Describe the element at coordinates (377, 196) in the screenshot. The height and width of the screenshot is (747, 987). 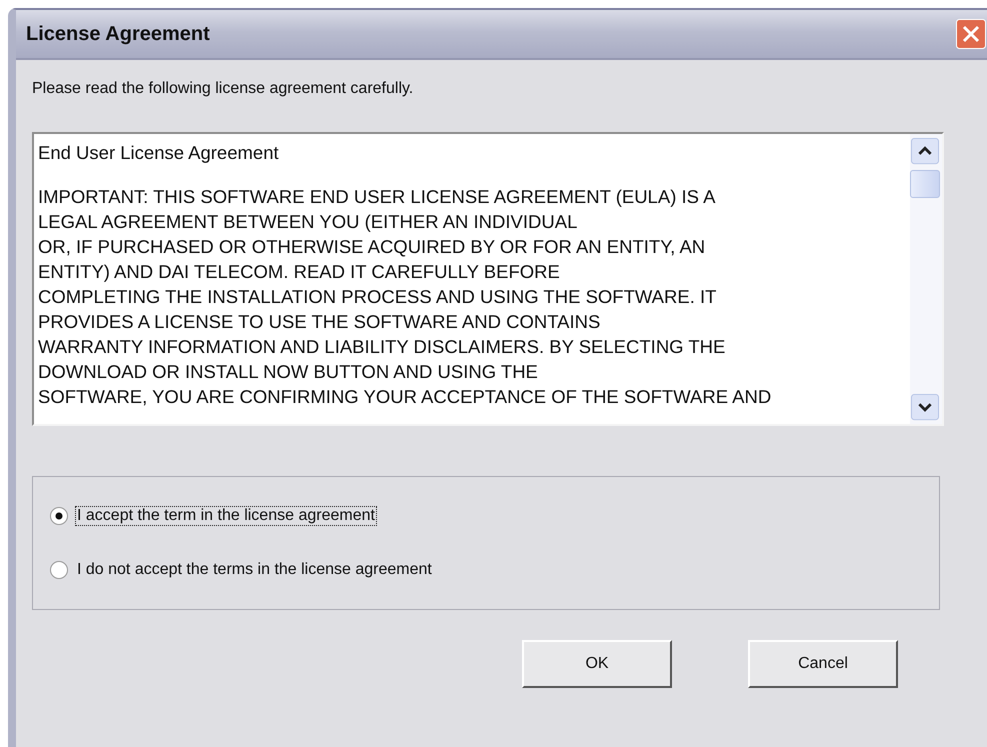
I see `license-text-line: IMPORTANT: THIS SOFTWARE END USER LICENSE AGREEMENT (EULA) IS A` at that location.